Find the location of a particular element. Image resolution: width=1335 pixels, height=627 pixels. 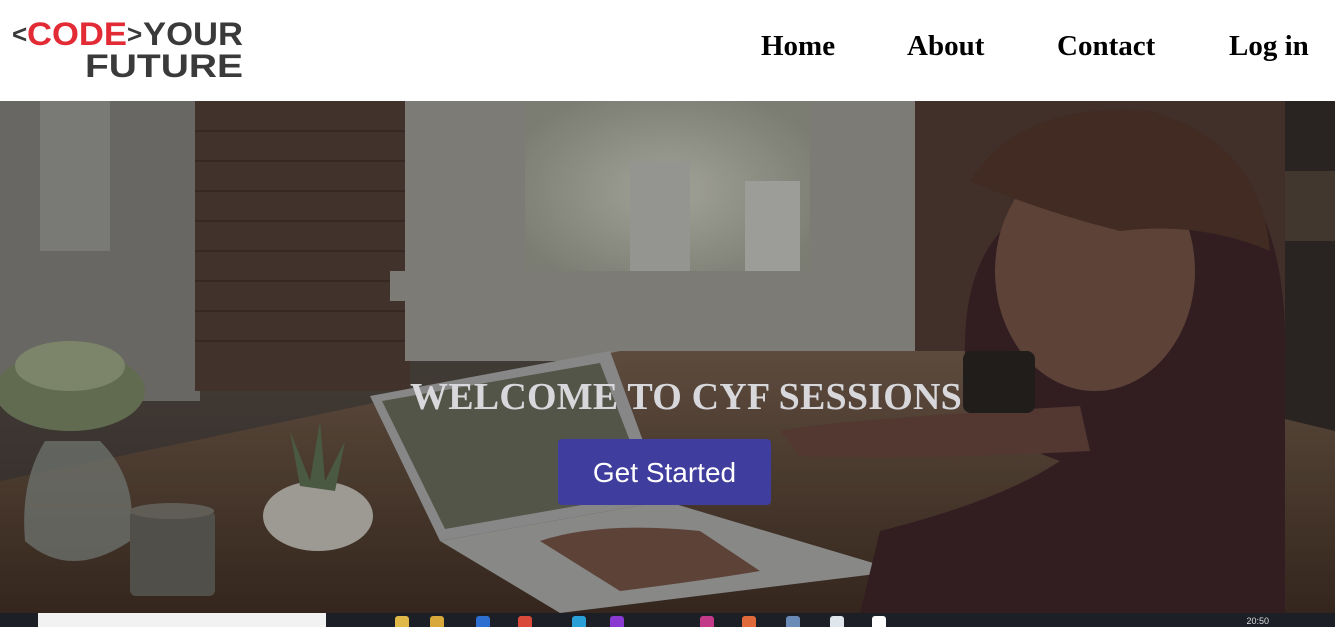

taskbar-clock: 20:50 is located at coordinates (1257, 621).